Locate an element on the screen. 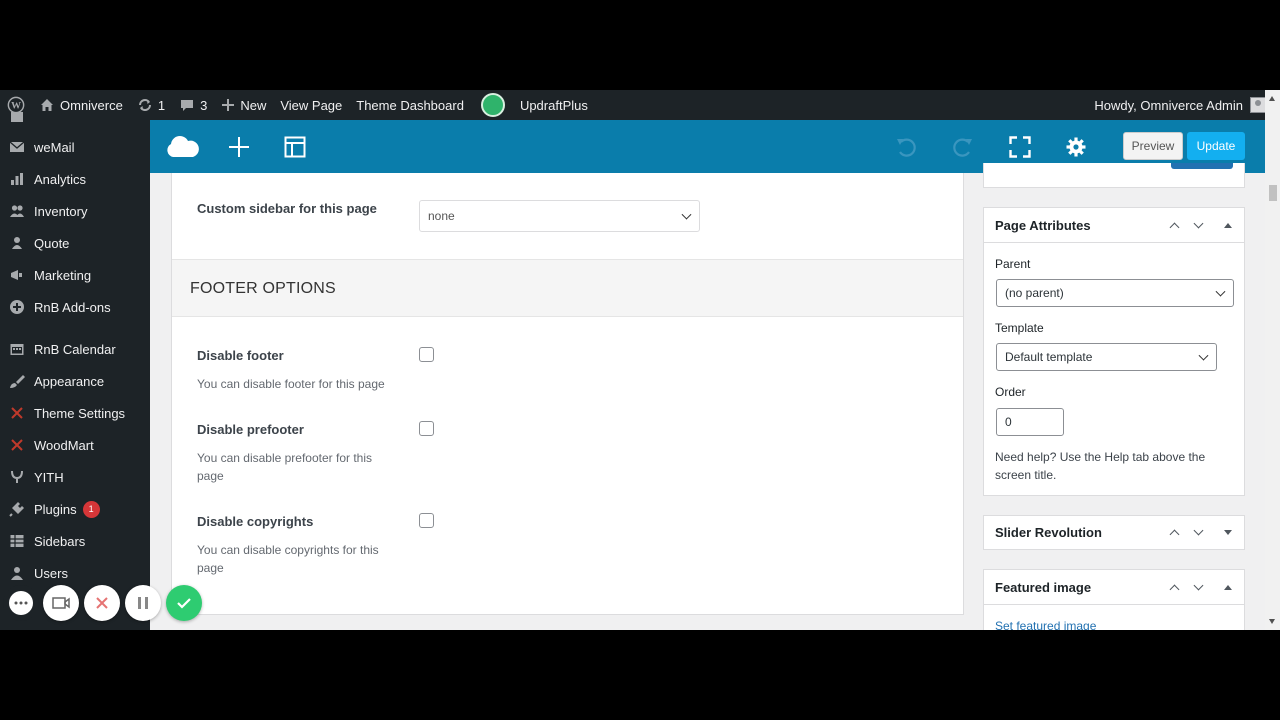 The height and width of the screenshot is (720, 1280). preview-button: Preview is located at coordinates (1153, 146).